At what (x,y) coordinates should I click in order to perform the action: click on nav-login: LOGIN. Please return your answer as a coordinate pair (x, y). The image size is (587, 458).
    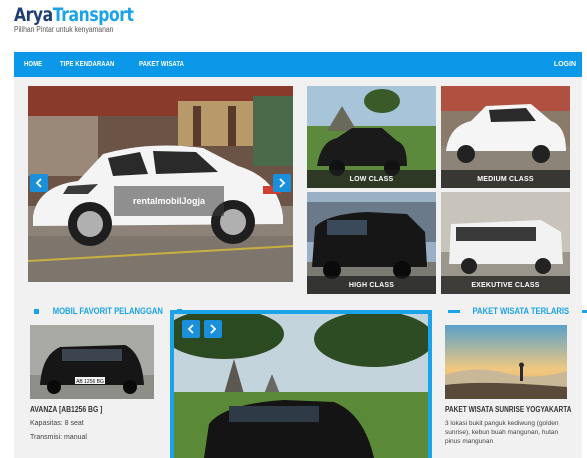
    Looking at the image, I should click on (565, 64).